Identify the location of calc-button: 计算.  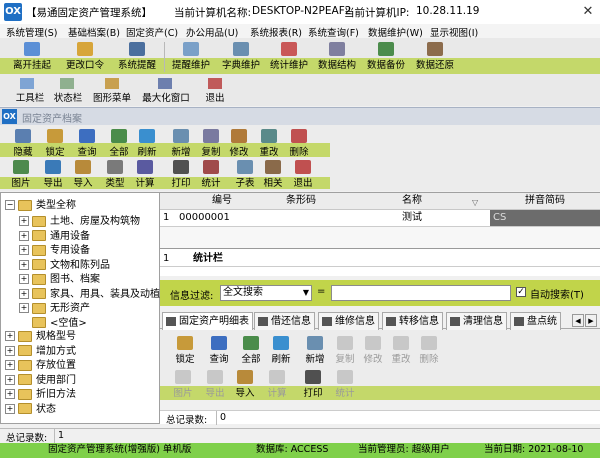
(145, 174).